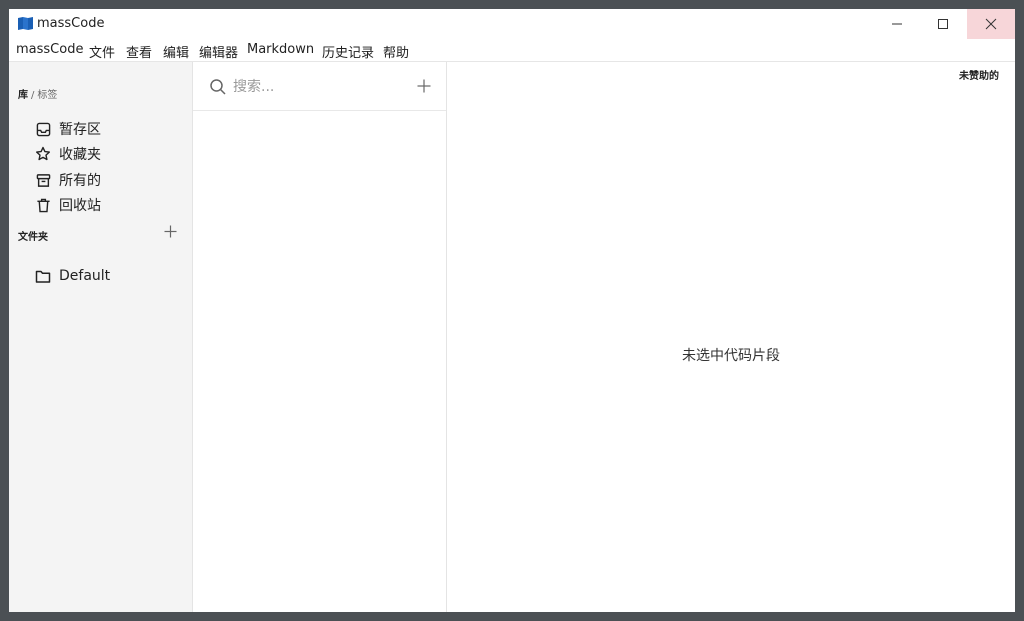  I want to click on title-bar: massCode, so click(512, 24).